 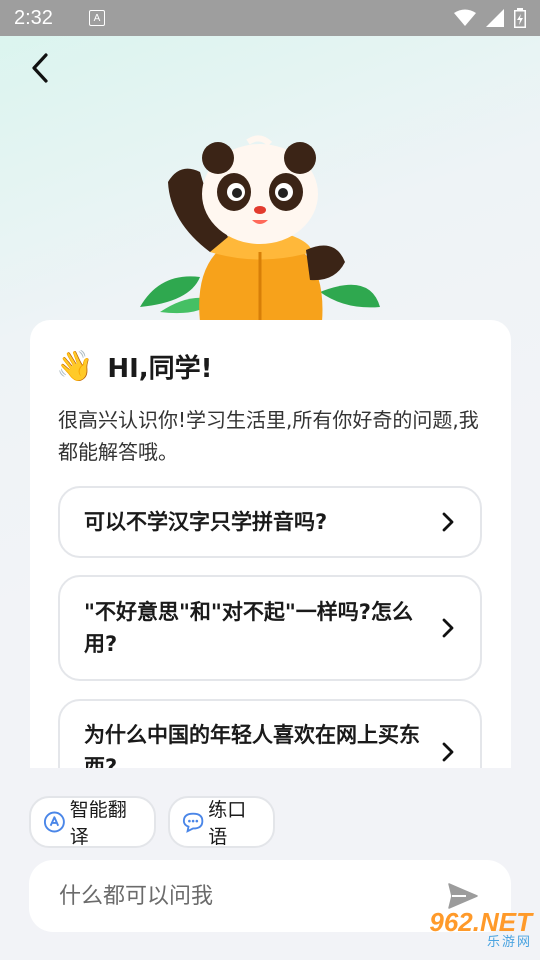 I want to click on back-button, so click(x=40, y=68).